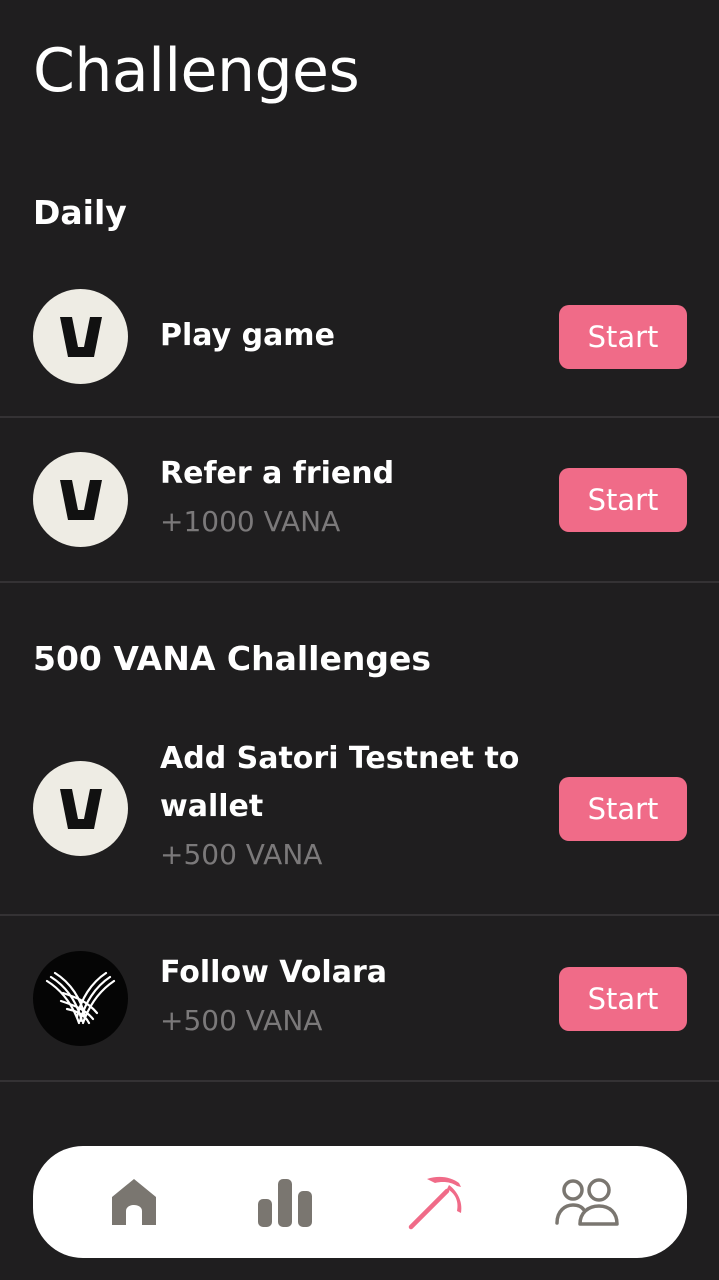 The width and height of the screenshot is (719, 1280). Describe the element at coordinates (196, 71) in the screenshot. I see `page-title: Challenges` at that location.